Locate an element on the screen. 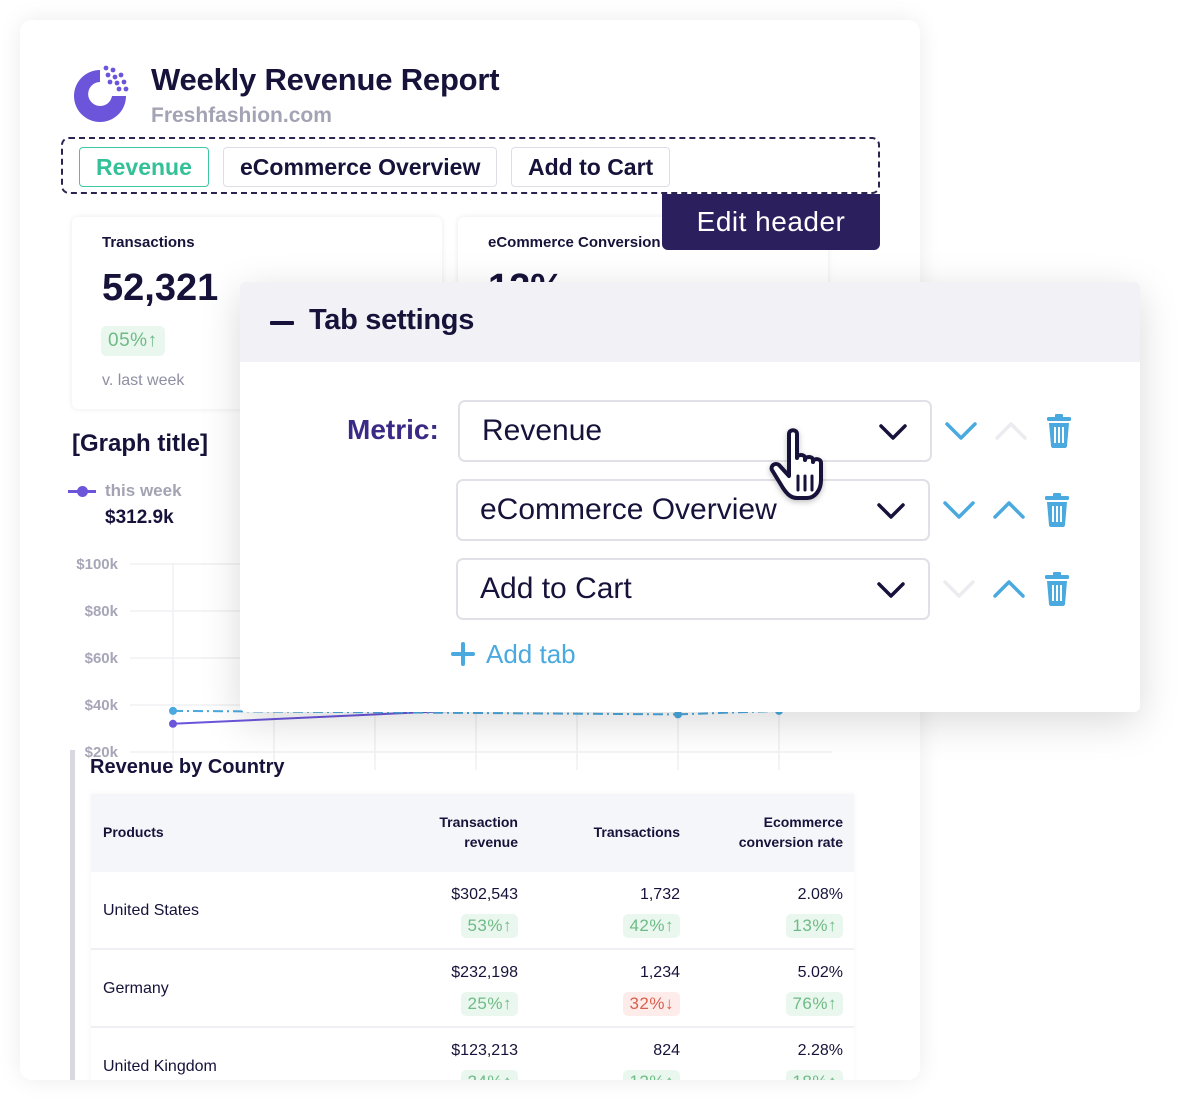 The width and height of the screenshot is (1184, 1100). tab-settings-title: Tab settings is located at coordinates (392, 320).